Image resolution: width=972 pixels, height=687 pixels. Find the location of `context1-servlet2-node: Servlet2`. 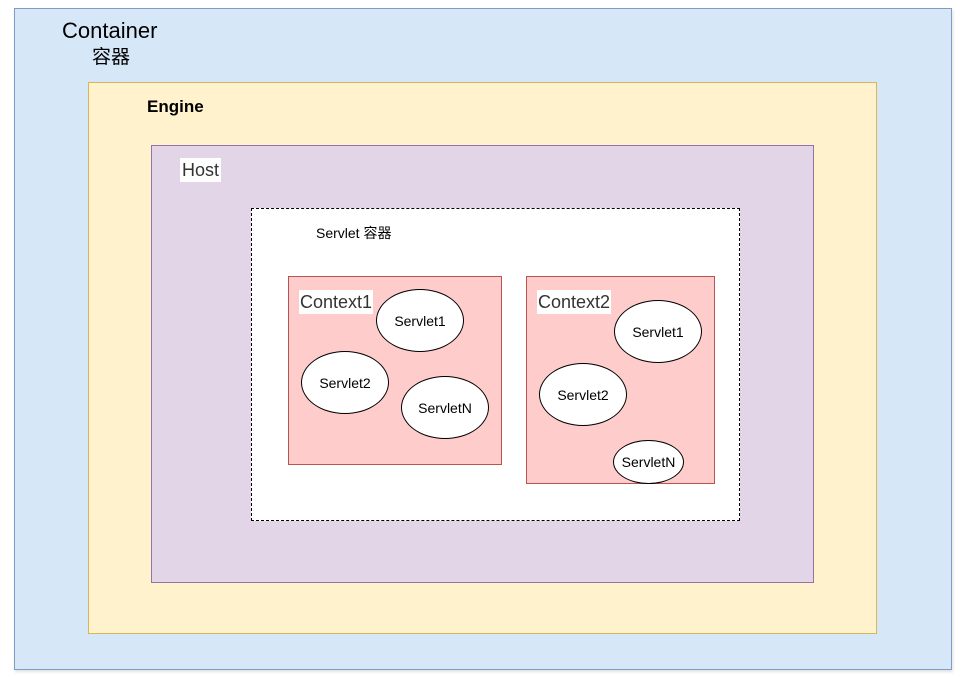

context1-servlet2-node: Servlet2 is located at coordinates (345, 382).